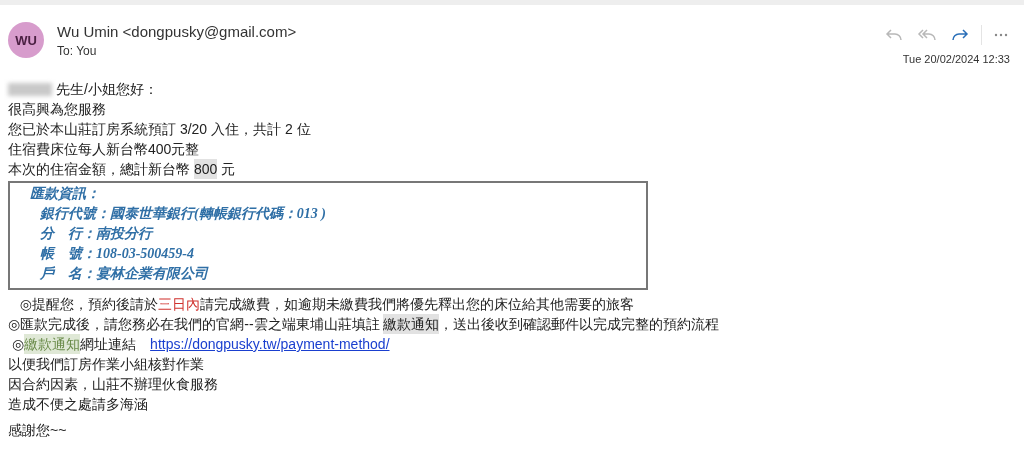  What do you see at coordinates (77, 51) in the screenshot?
I see `recipient-line: To: You` at bounding box center [77, 51].